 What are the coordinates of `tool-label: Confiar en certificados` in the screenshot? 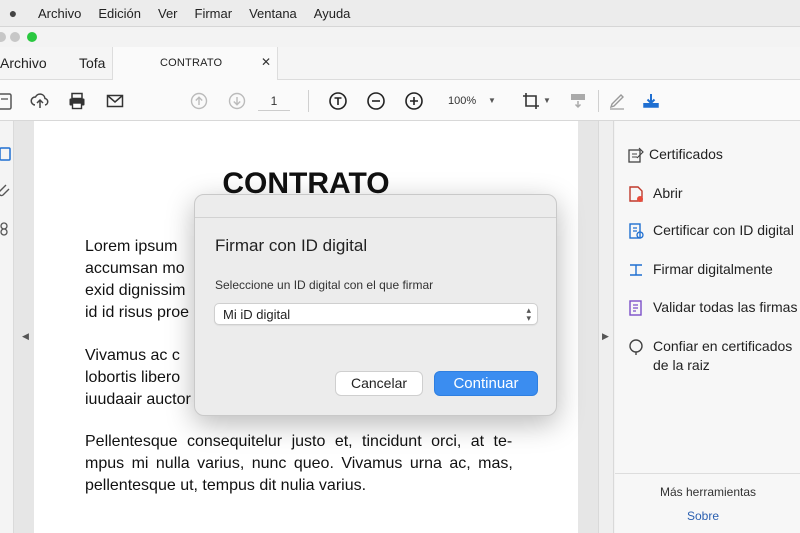 It's located at (723, 346).